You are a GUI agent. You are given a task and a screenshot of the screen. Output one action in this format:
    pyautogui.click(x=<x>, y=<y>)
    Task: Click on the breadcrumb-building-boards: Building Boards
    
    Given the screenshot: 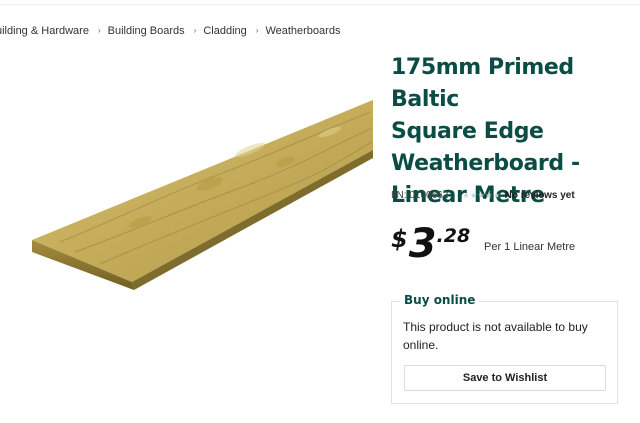 What is the action you would take?
    pyautogui.click(x=146, y=31)
    